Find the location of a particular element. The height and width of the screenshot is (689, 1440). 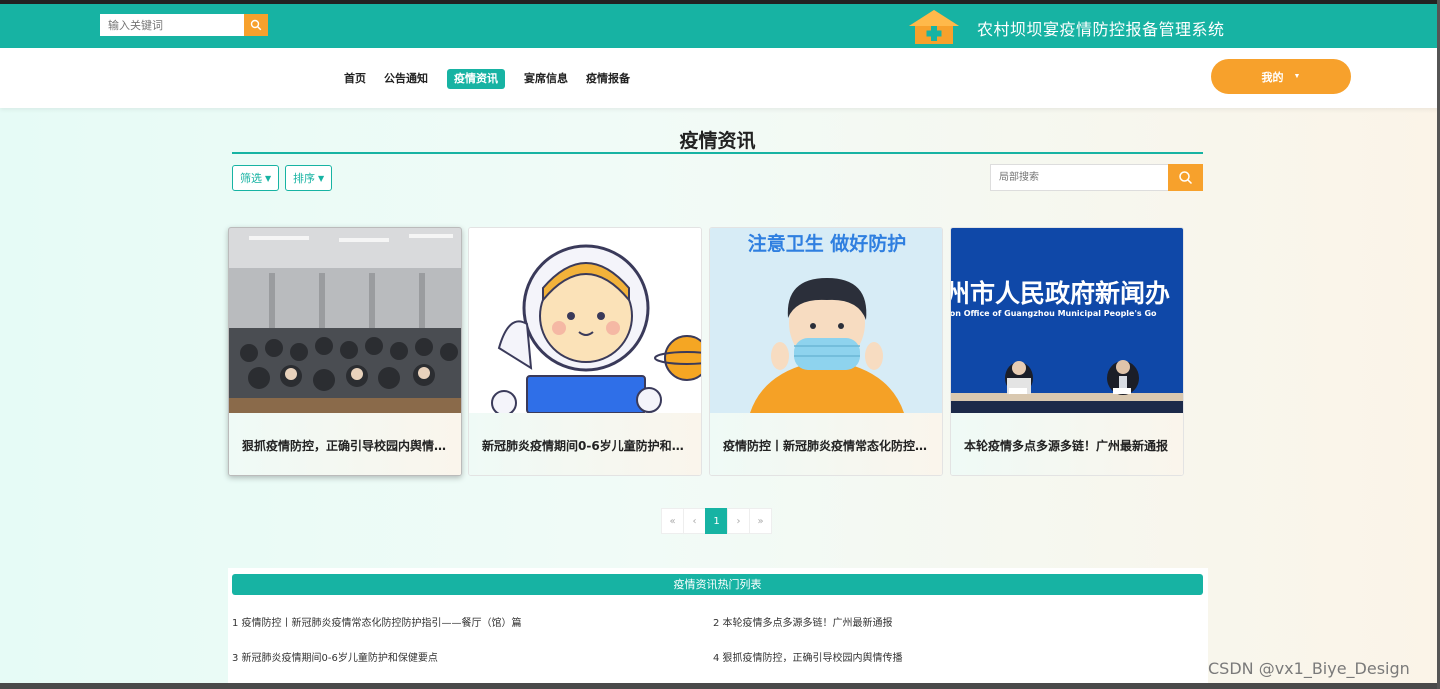

card-banner-text: 注意卫生 做好防护 is located at coordinates (827, 243).